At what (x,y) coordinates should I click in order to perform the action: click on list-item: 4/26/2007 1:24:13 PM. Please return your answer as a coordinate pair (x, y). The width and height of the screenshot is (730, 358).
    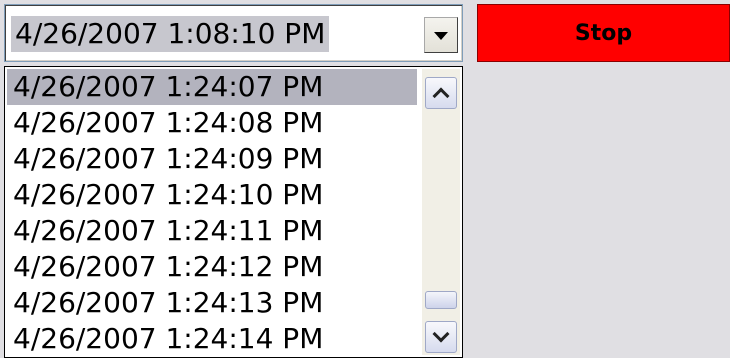
    Looking at the image, I should click on (212, 303).